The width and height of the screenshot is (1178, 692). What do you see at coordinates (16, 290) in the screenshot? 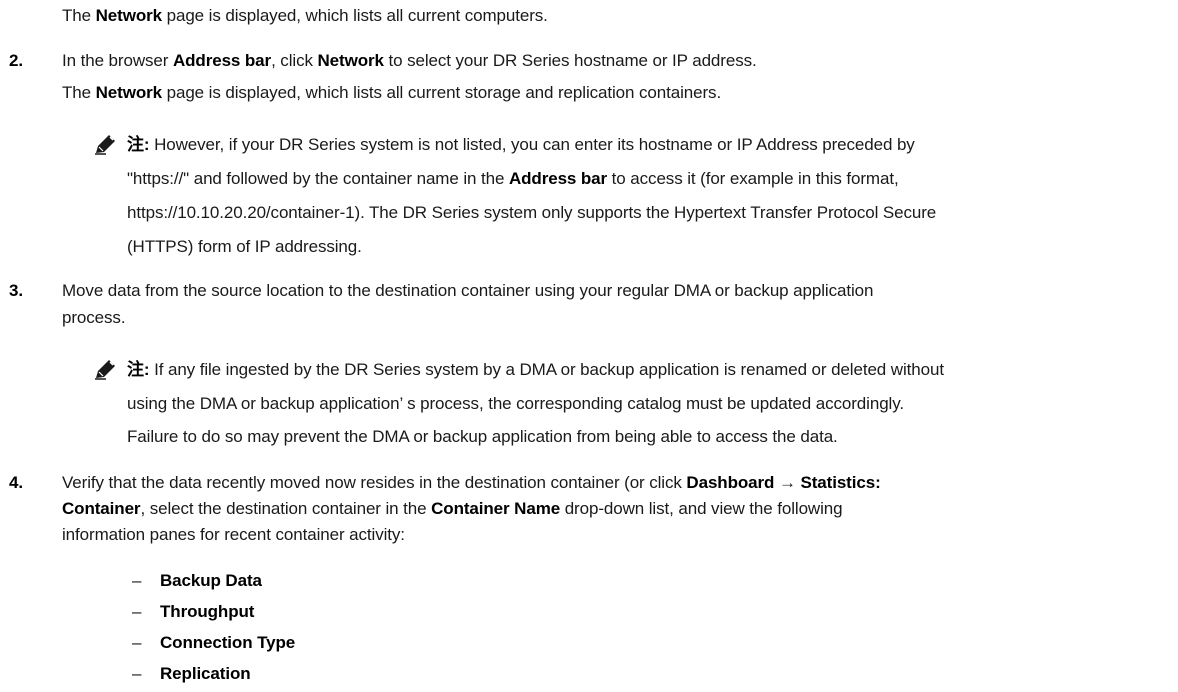
I see `step-number: 3.` at bounding box center [16, 290].